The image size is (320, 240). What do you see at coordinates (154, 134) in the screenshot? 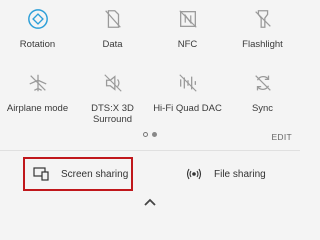
I see `page-dot-current` at bounding box center [154, 134].